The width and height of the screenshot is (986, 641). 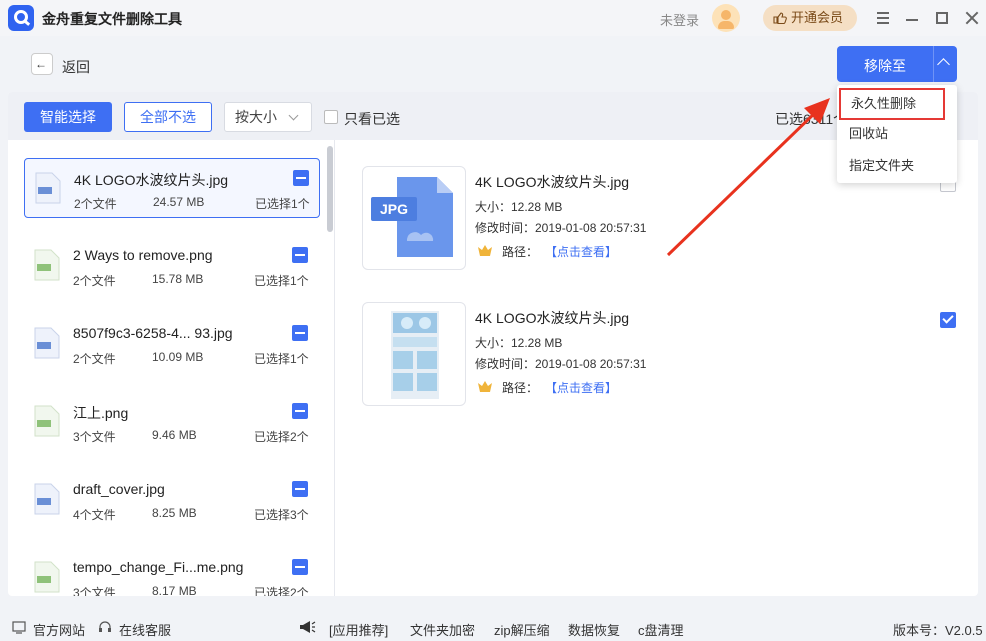 What do you see at coordinates (330, 189) in the screenshot?
I see `scrollbar` at bounding box center [330, 189].